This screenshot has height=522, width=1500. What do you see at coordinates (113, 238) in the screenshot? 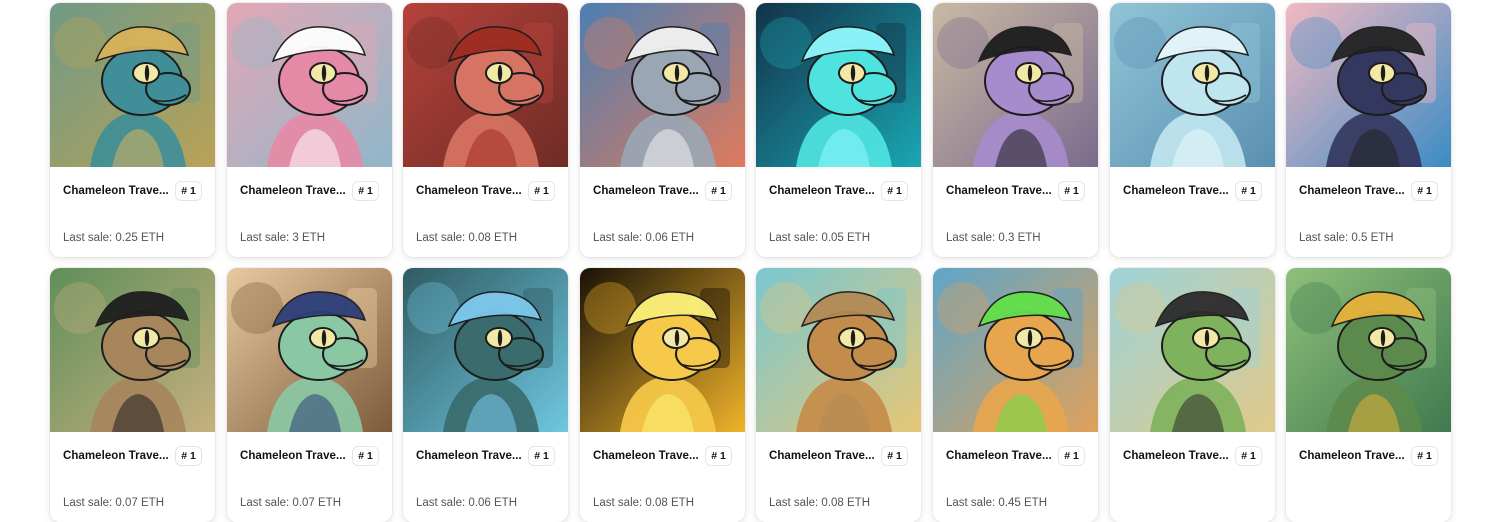
I see `last-sale-price: Last sale: 0.25 ETH` at bounding box center [113, 238].